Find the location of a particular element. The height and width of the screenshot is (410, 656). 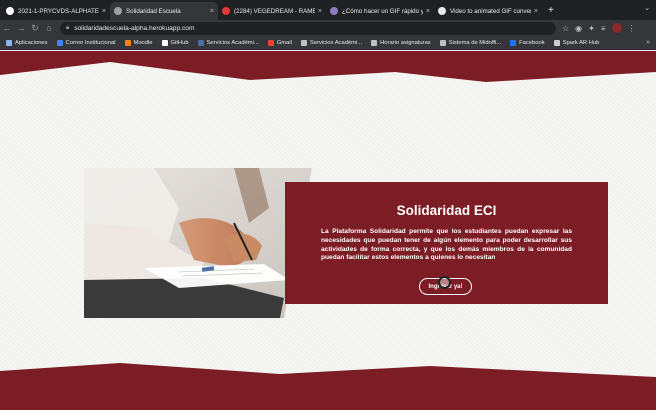

bookmark-icon is located at coordinates (200, 42).